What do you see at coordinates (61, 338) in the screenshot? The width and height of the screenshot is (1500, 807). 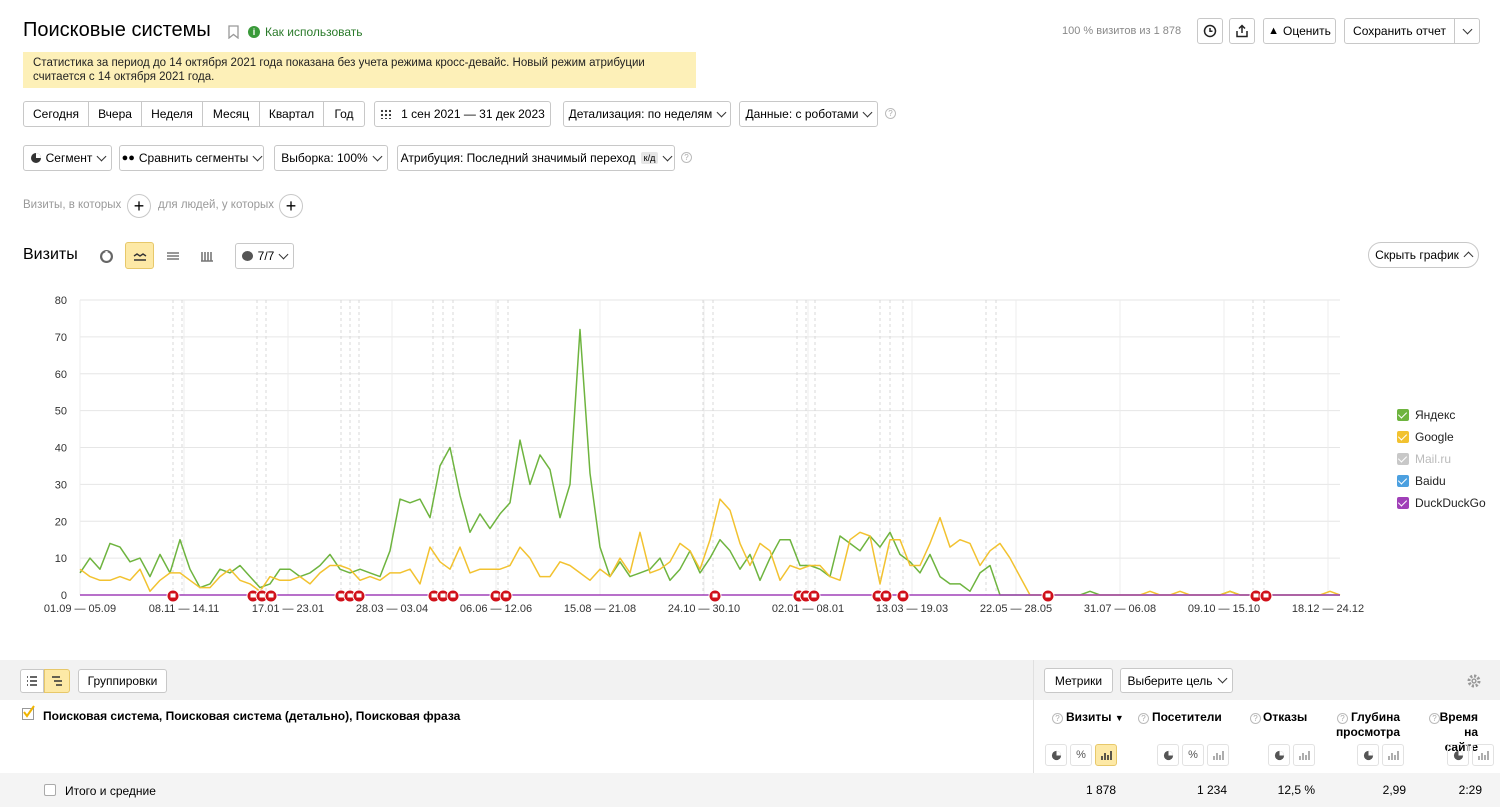 I see `y-tick-label: 70` at bounding box center [61, 338].